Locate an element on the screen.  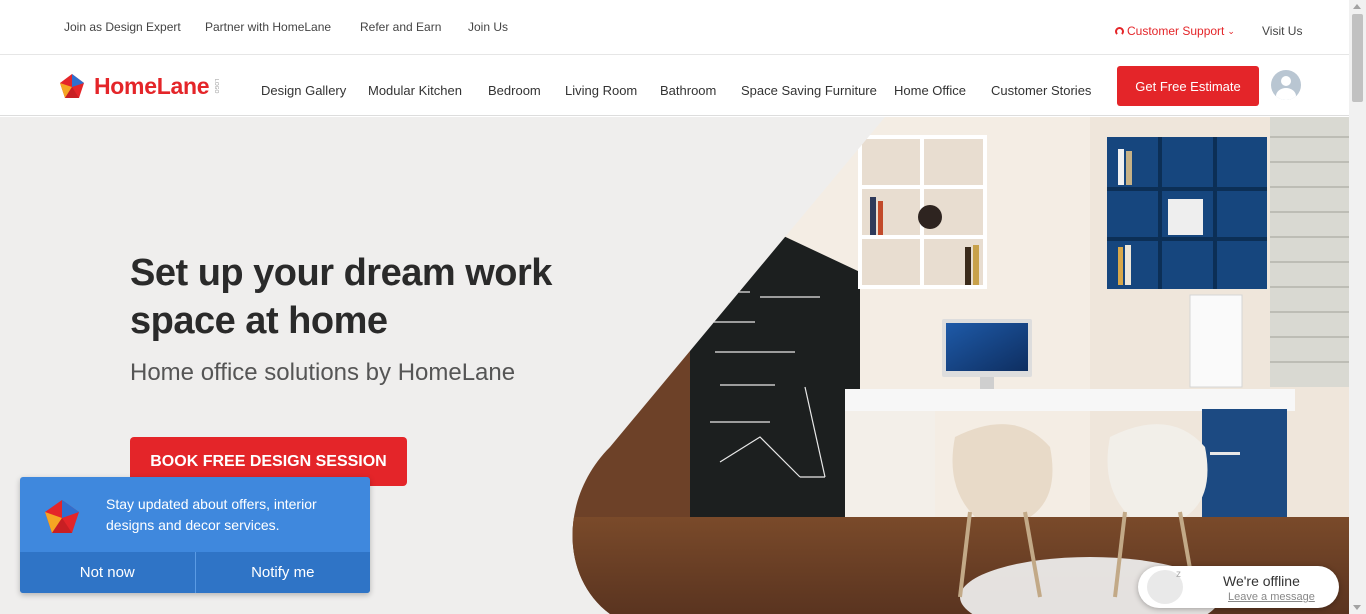
nav-customer-stories: Customer Stories is located at coordinates (1041, 90).